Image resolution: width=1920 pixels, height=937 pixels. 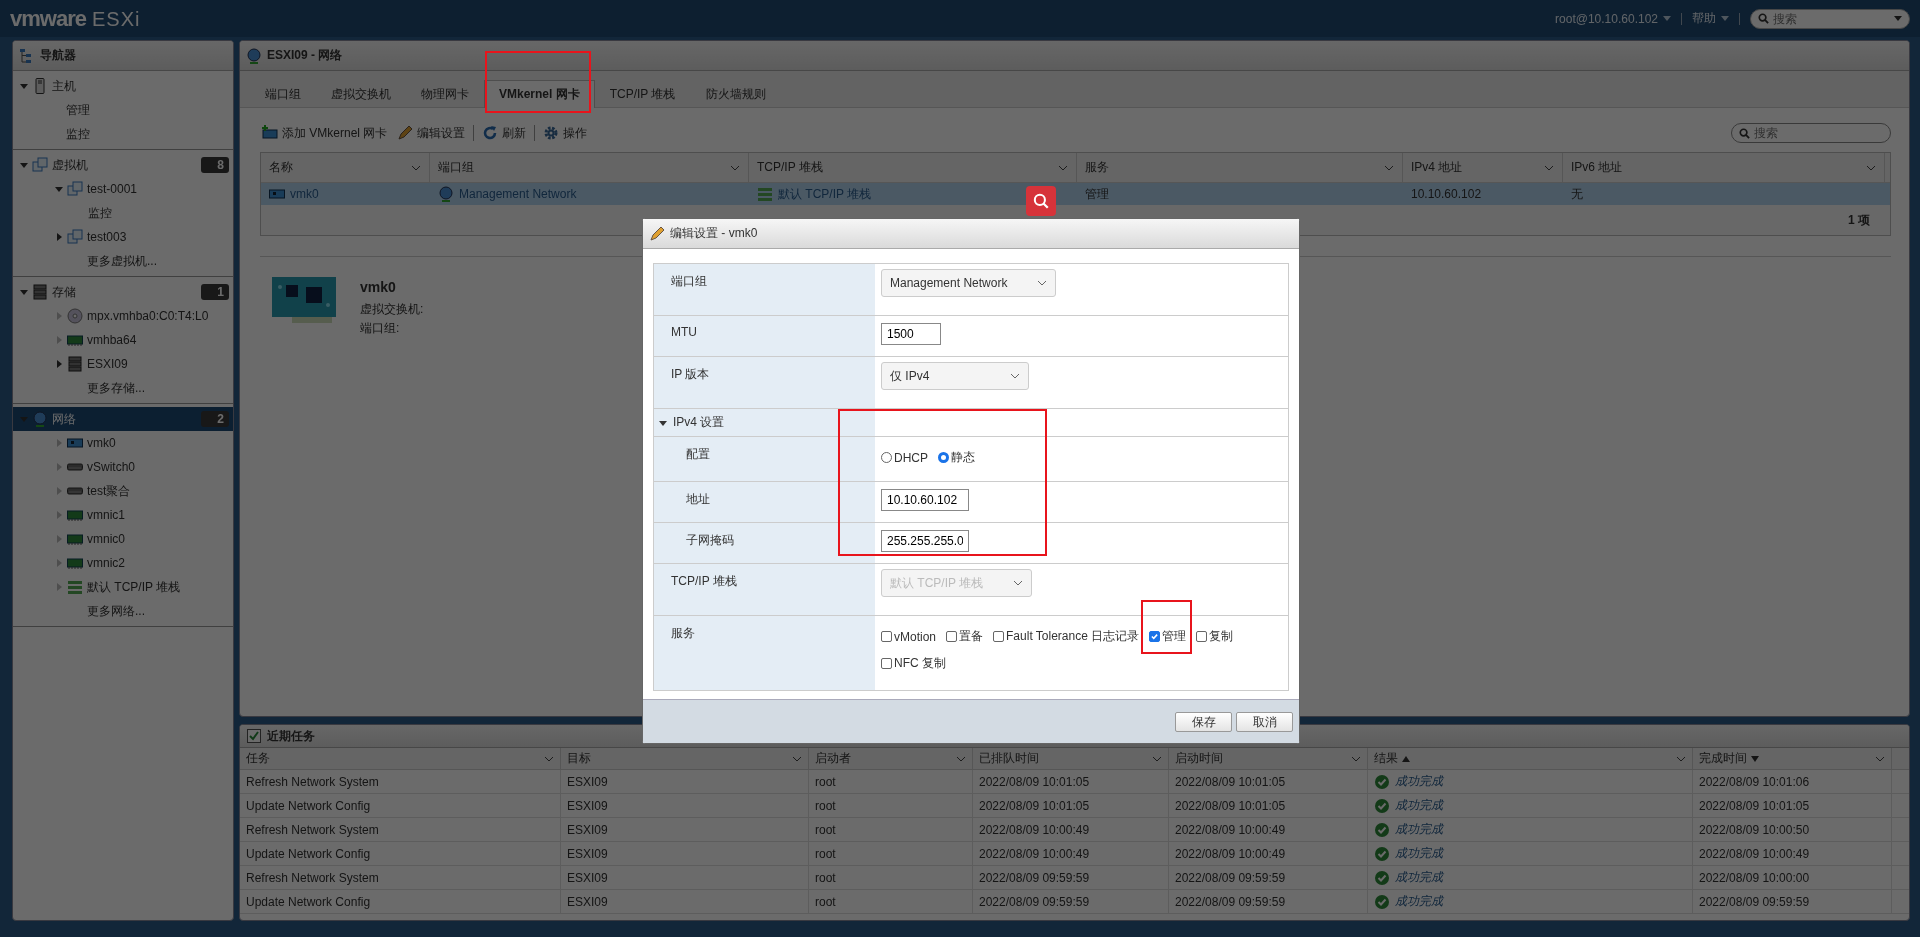 I want to click on column-header: 名称, so click(x=345, y=167).